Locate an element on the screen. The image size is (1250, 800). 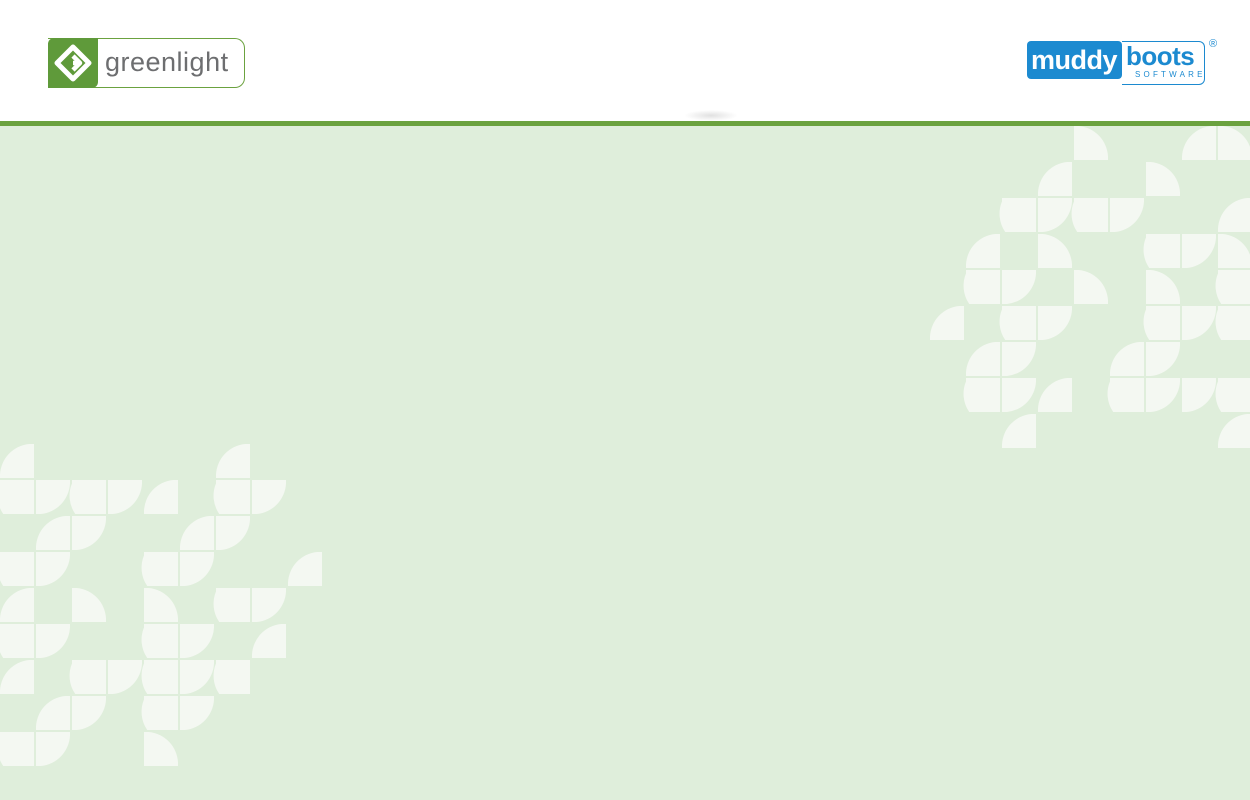
muddy-boots-logo: muddy boots SOFTWARE ® is located at coordinates (1124, 62).